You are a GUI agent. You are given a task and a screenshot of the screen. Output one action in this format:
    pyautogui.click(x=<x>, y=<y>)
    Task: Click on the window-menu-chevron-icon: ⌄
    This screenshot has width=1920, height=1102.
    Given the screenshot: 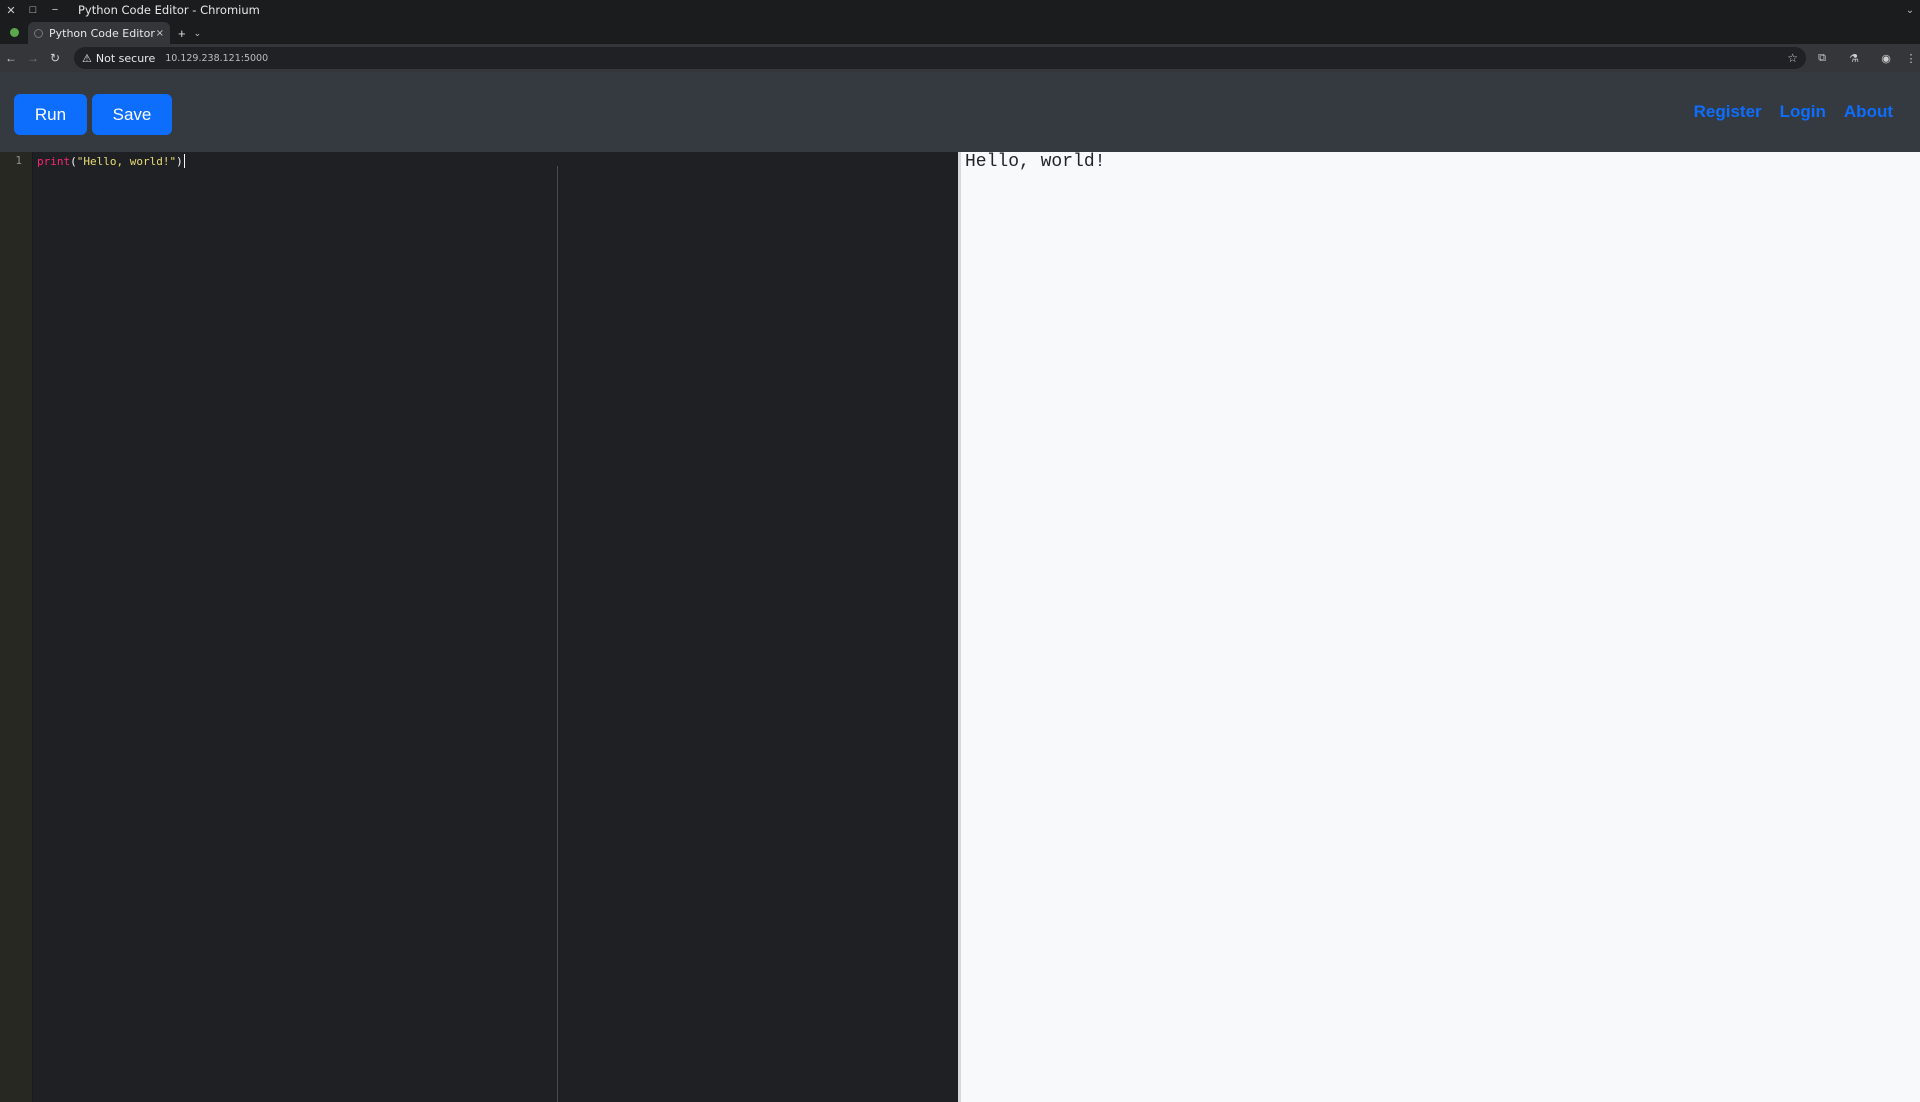 What is the action you would take?
    pyautogui.click(x=1910, y=10)
    